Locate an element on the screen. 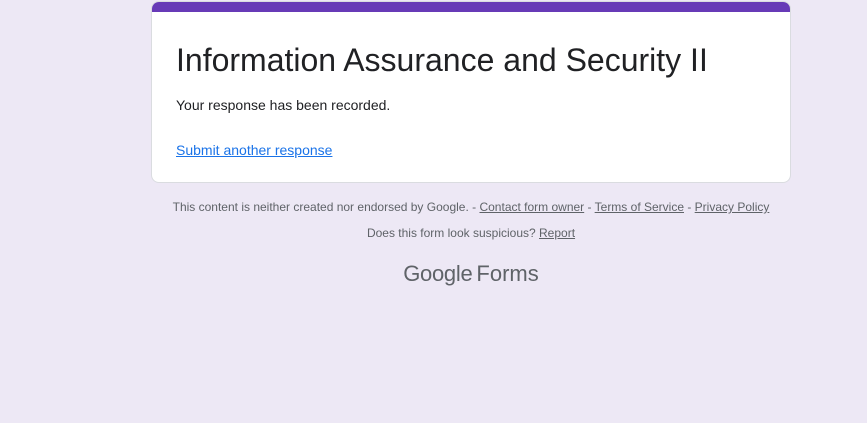  google-forms-logo: Google Forms is located at coordinates (471, 274).